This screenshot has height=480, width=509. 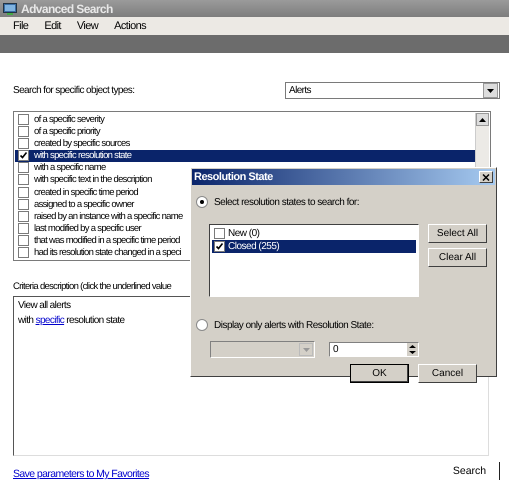 What do you see at coordinates (92, 287) in the screenshot?
I see `field-label: Criteria description (click the underlined value` at bounding box center [92, 287].